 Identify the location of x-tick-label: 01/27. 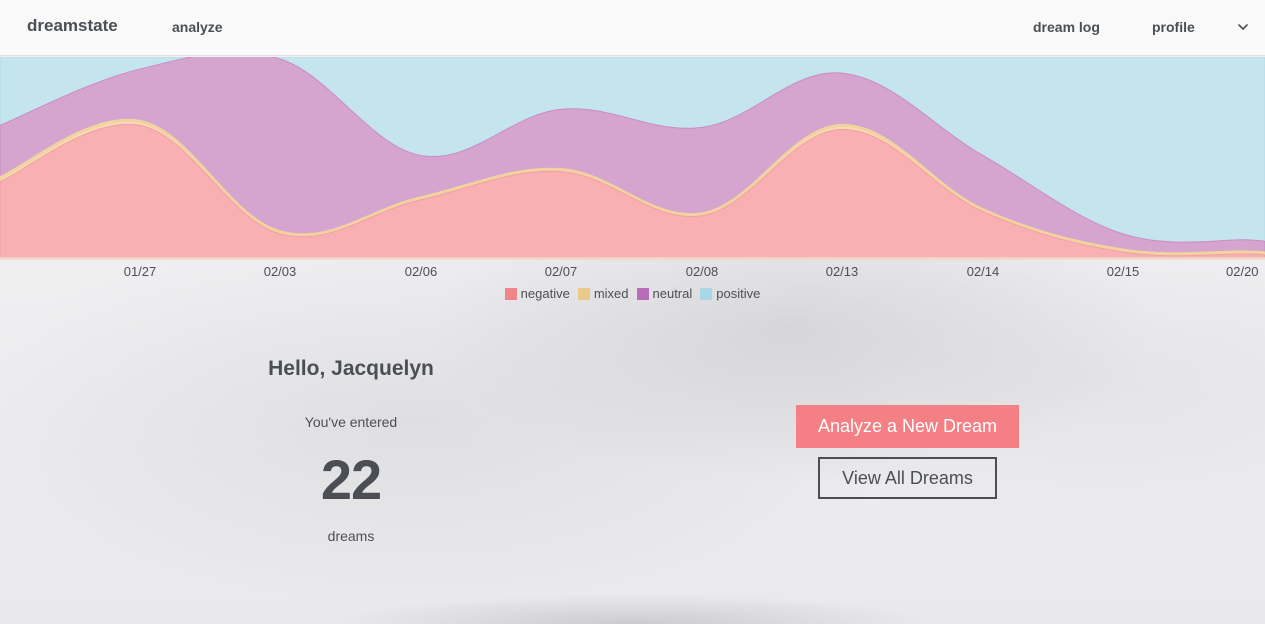
(140, 271).